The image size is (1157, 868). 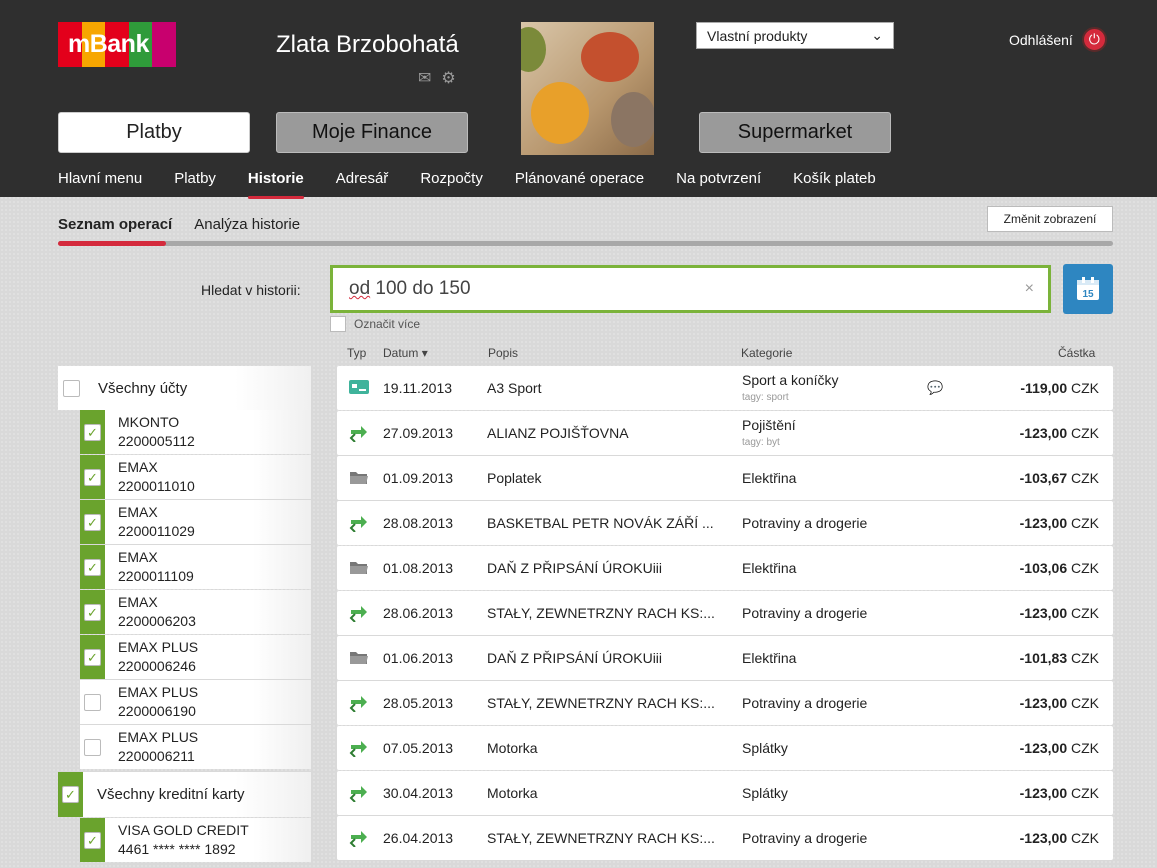 What do you see at coordinates (108, 44) in the screenshot?
I see `logo-text: mBank` at bounding box center [108, 44].